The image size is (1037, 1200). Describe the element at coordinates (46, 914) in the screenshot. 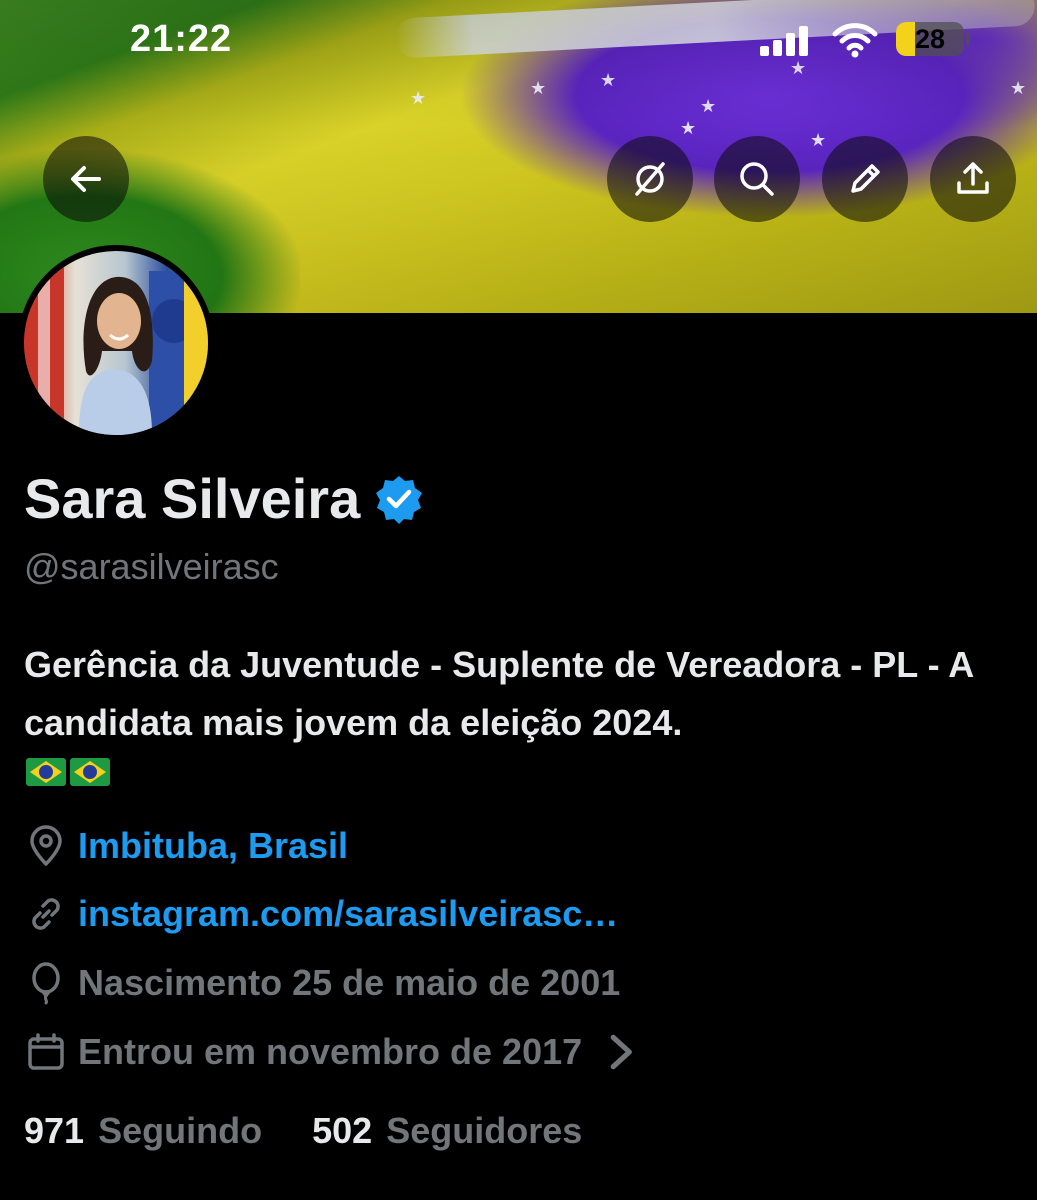

I see `link-icon` at that location.